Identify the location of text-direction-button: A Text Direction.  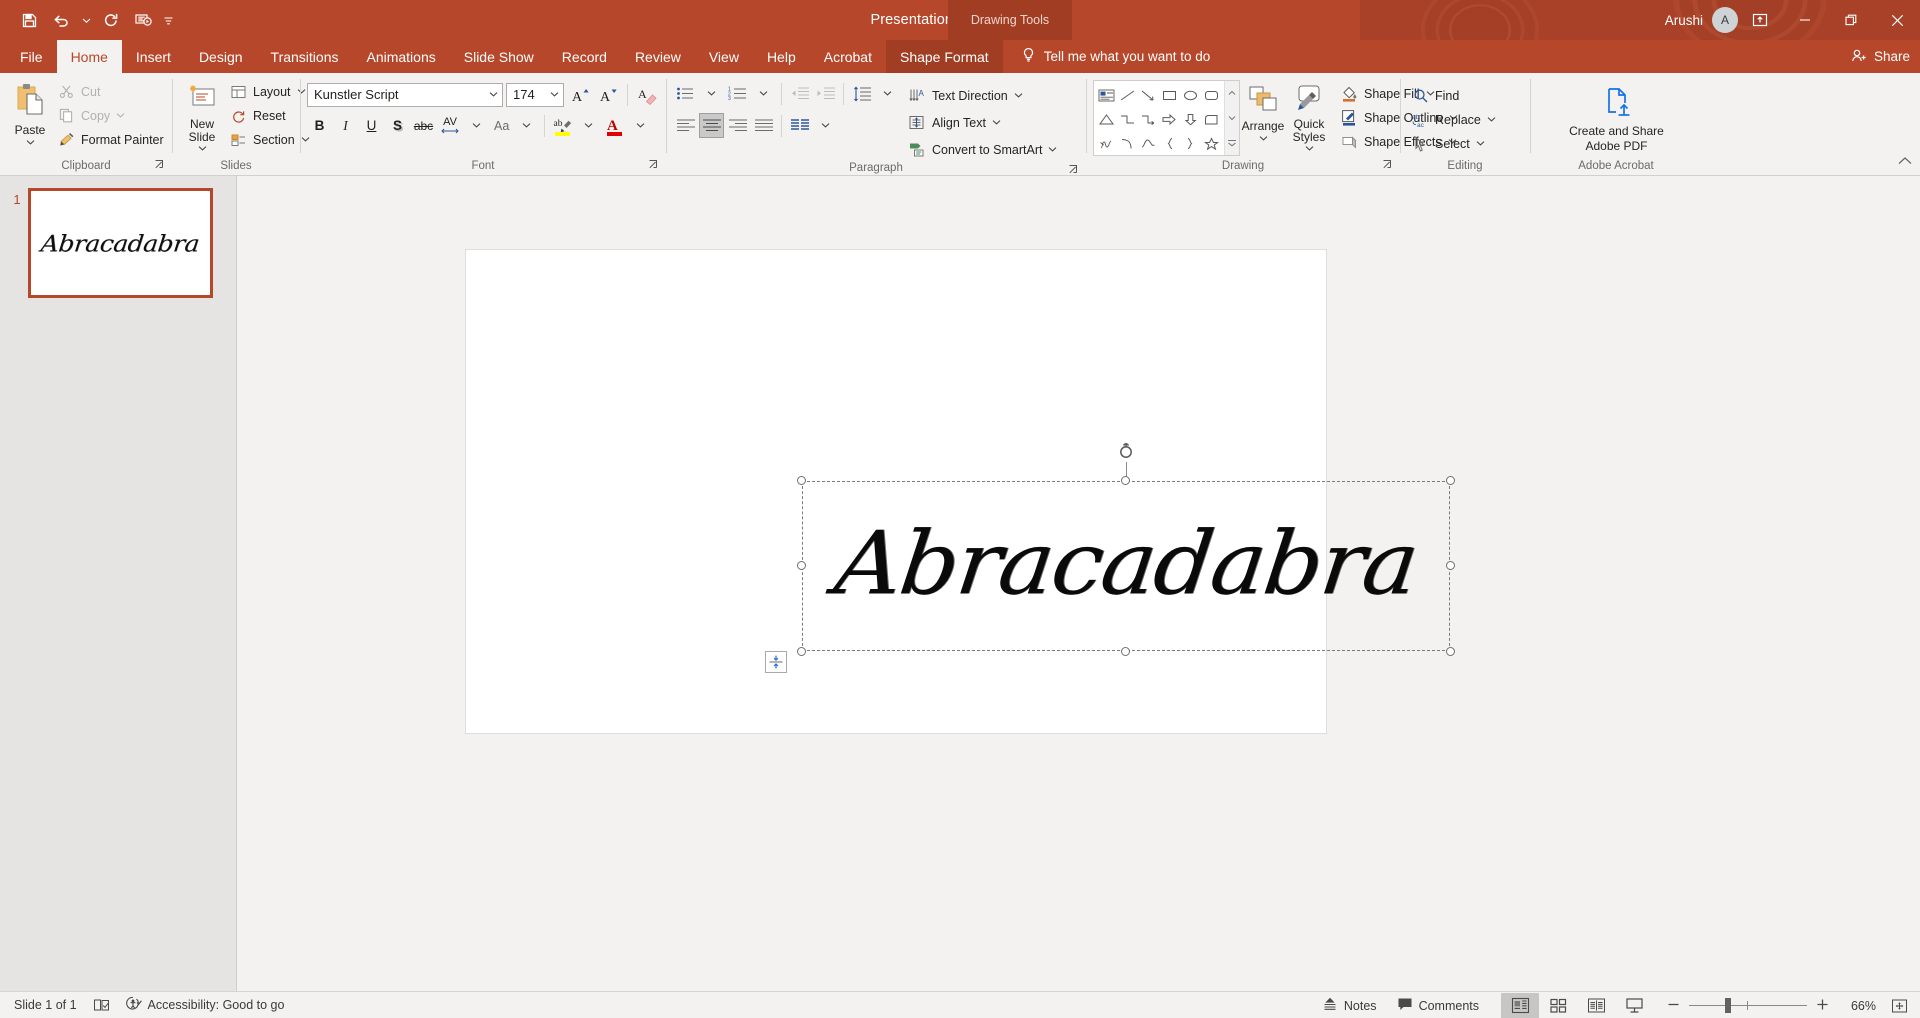
(983, 95).